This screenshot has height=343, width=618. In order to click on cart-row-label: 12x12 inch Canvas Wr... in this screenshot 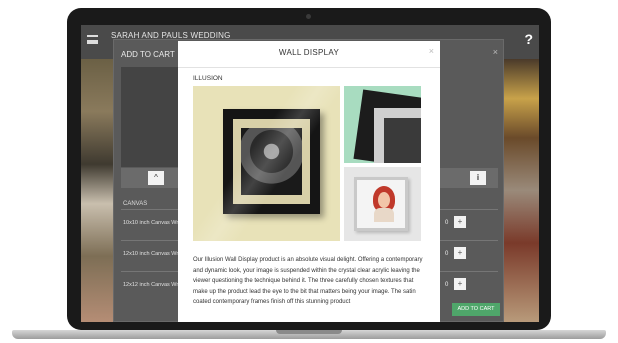, I will do `click(153, 285)`.